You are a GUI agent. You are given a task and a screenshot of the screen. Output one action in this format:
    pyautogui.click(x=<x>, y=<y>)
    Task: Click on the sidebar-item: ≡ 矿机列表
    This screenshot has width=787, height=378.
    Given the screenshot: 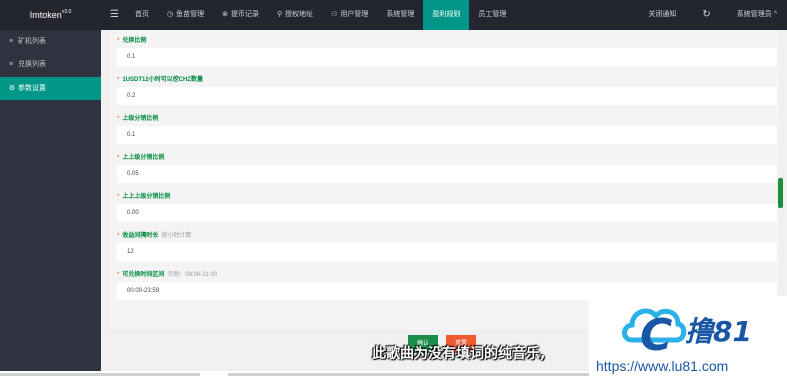 What is the action you would take?
    pyautogui.click(x=50, y=41)
    